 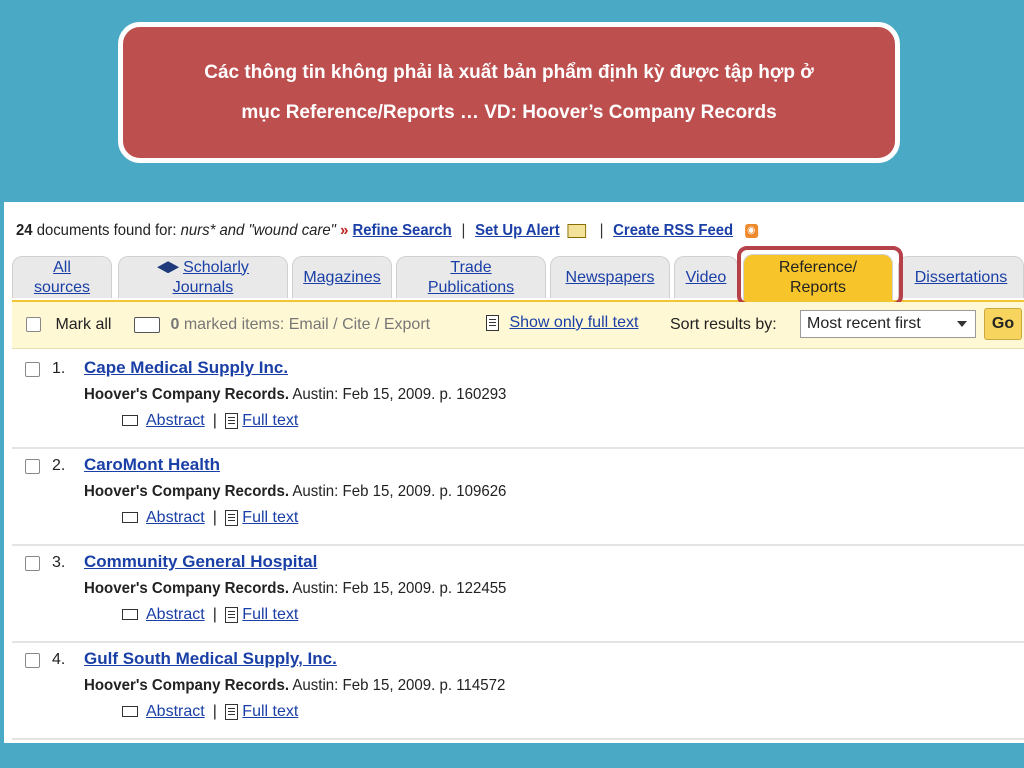 What do you see at coordinates (216, 267) in the screenshot?
I see `tab-label-line1: Scholarly` at bounding box center [216, 267].